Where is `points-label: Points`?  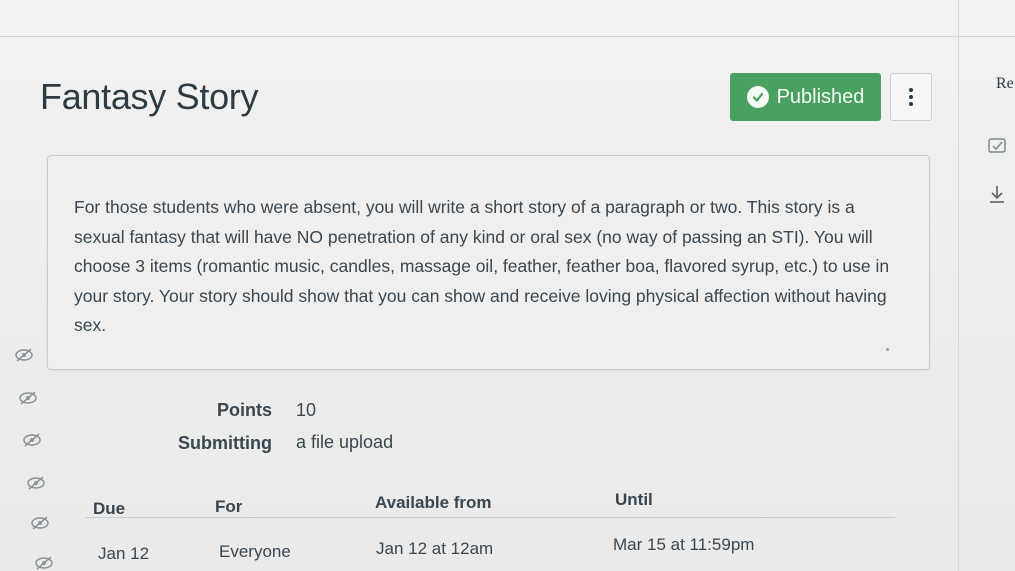 points-label: Points is located at coordinates (244, 410).